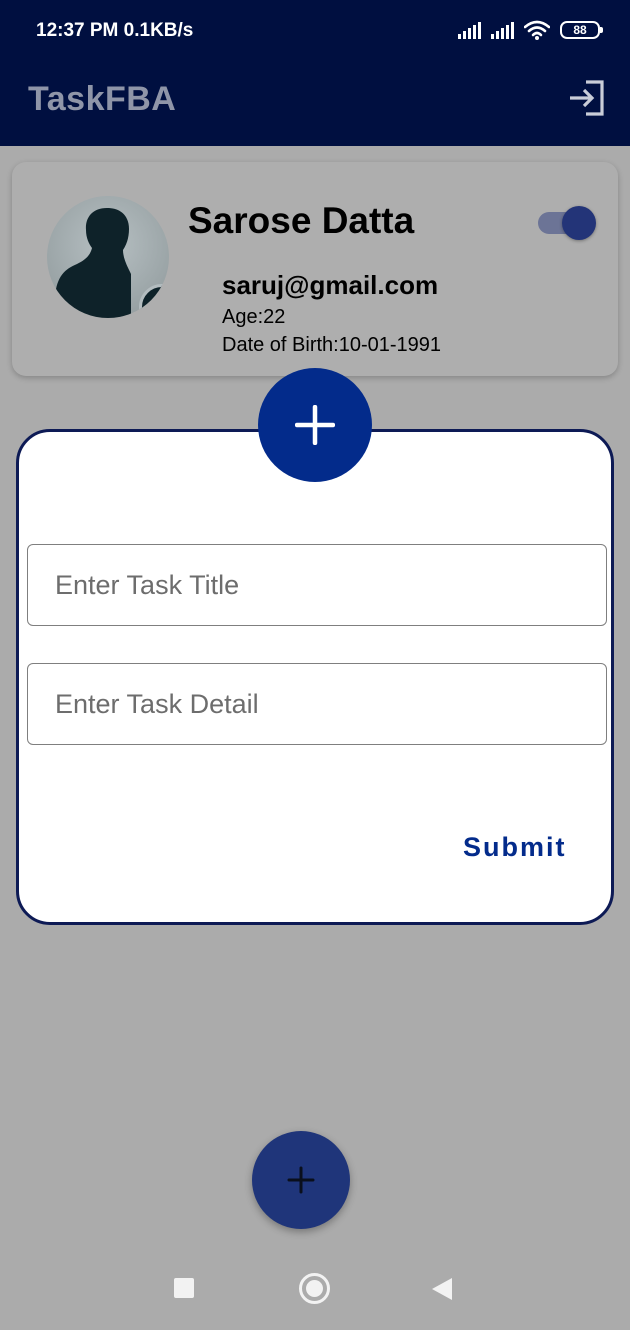  What do you see at coordinates (154, 301) in the screenshot?
I see `lock-icon` at bounding box center [154, 301].